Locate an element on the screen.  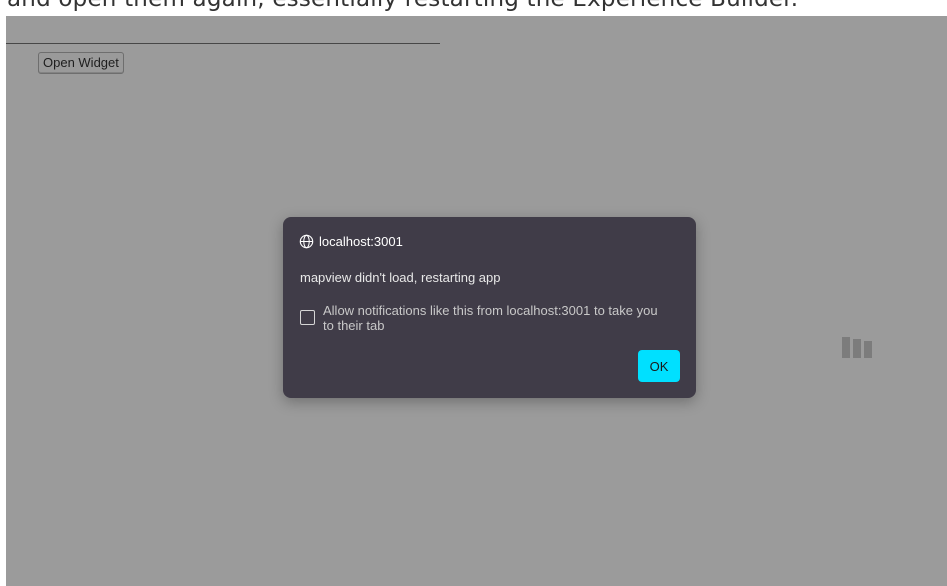
ok-button: OK is located at coordinates (659, 366).